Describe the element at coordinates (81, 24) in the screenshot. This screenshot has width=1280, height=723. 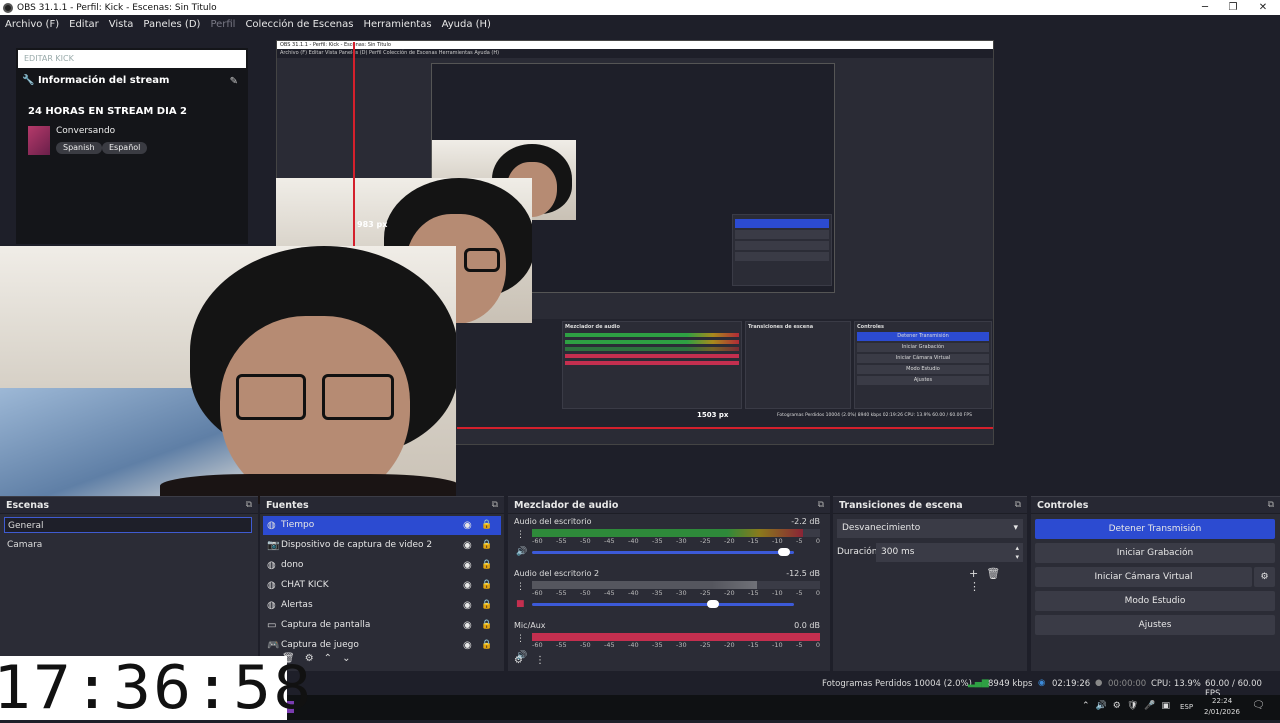
I see `menu-editar: Editar` at that location.